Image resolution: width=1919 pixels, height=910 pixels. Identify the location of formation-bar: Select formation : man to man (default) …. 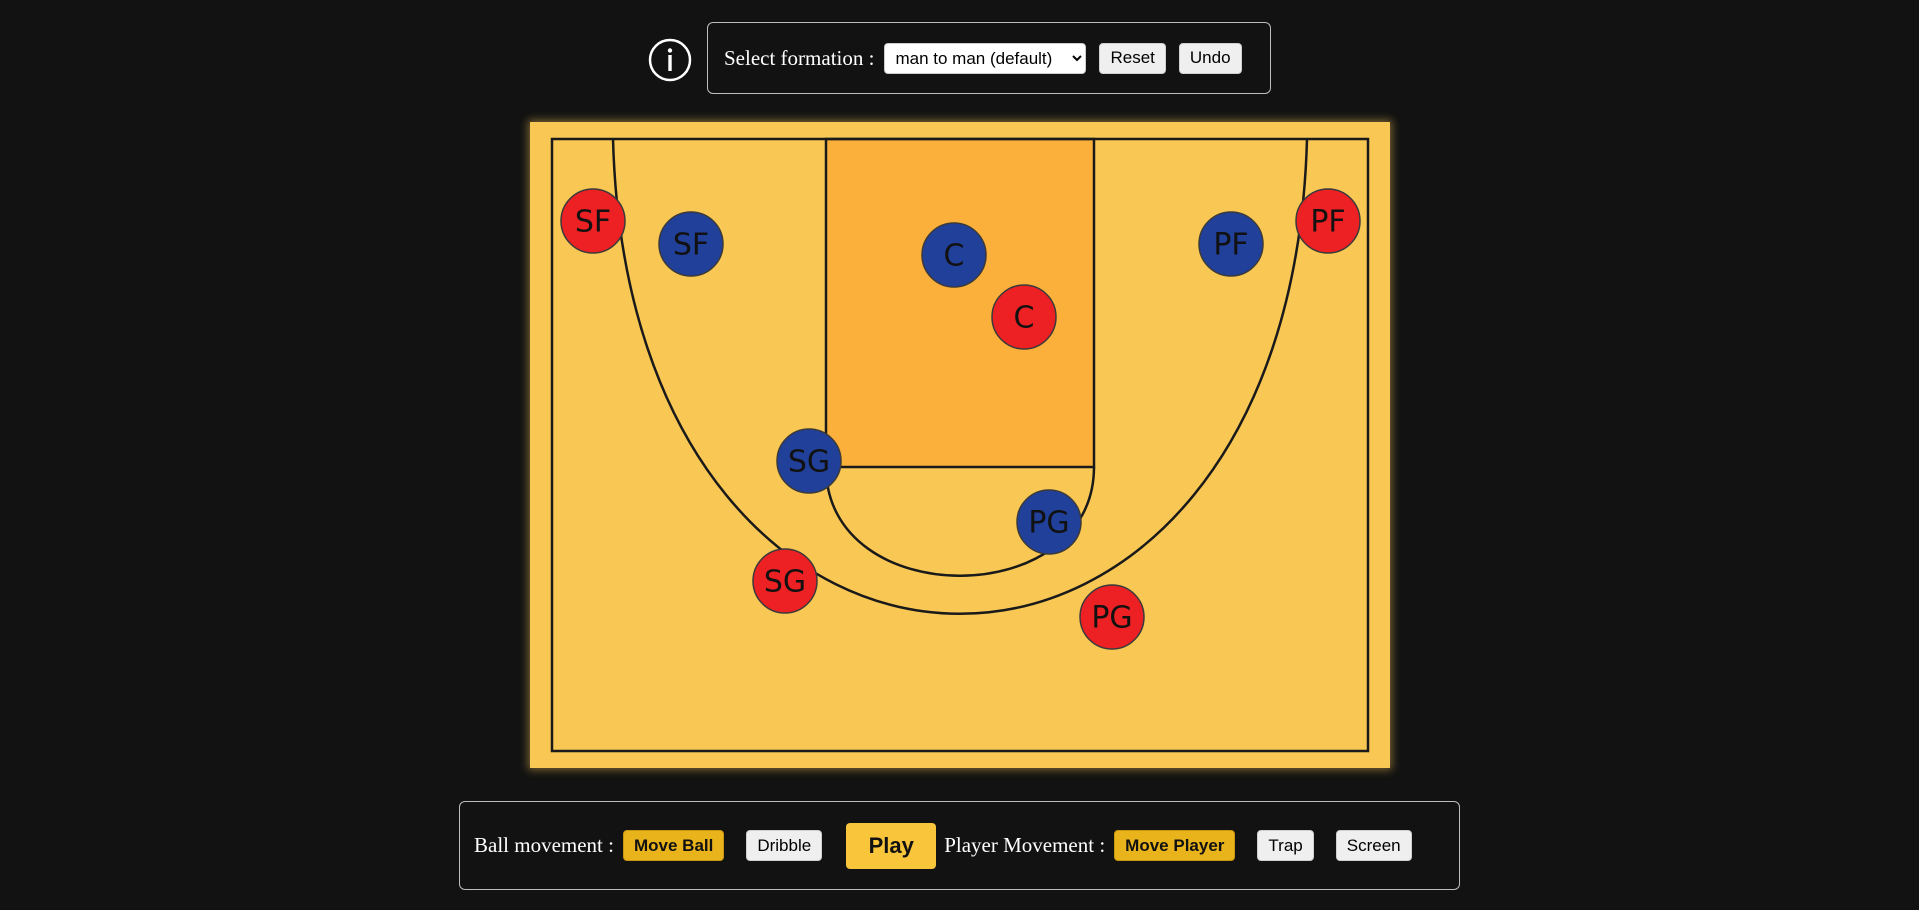
(989, 58).